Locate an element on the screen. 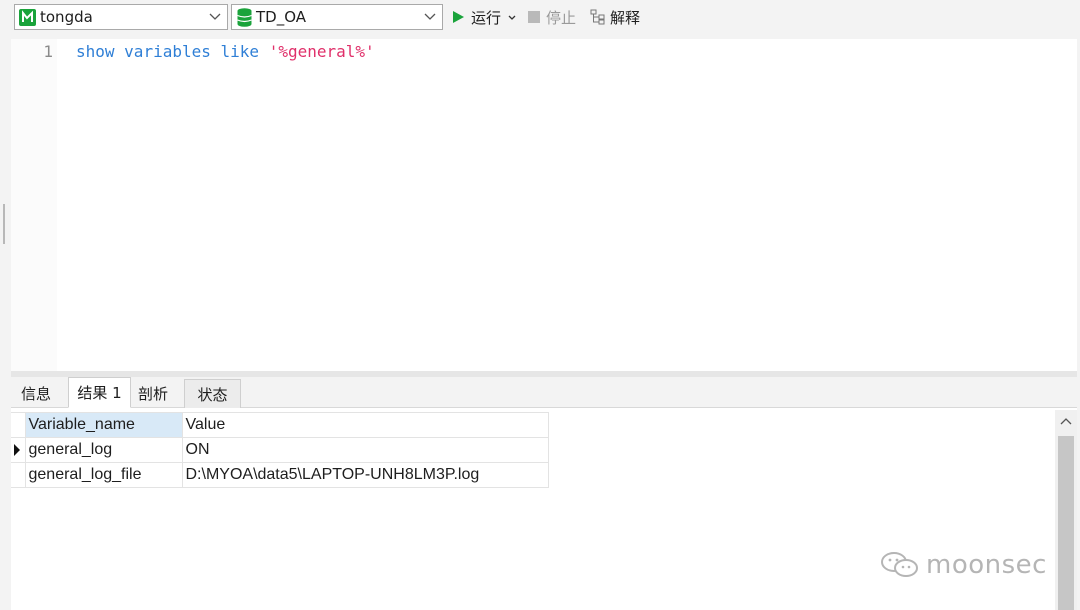 This screenshot has height=610, width=1080. stop-button: 停止 is located at coordinates (552, 17).